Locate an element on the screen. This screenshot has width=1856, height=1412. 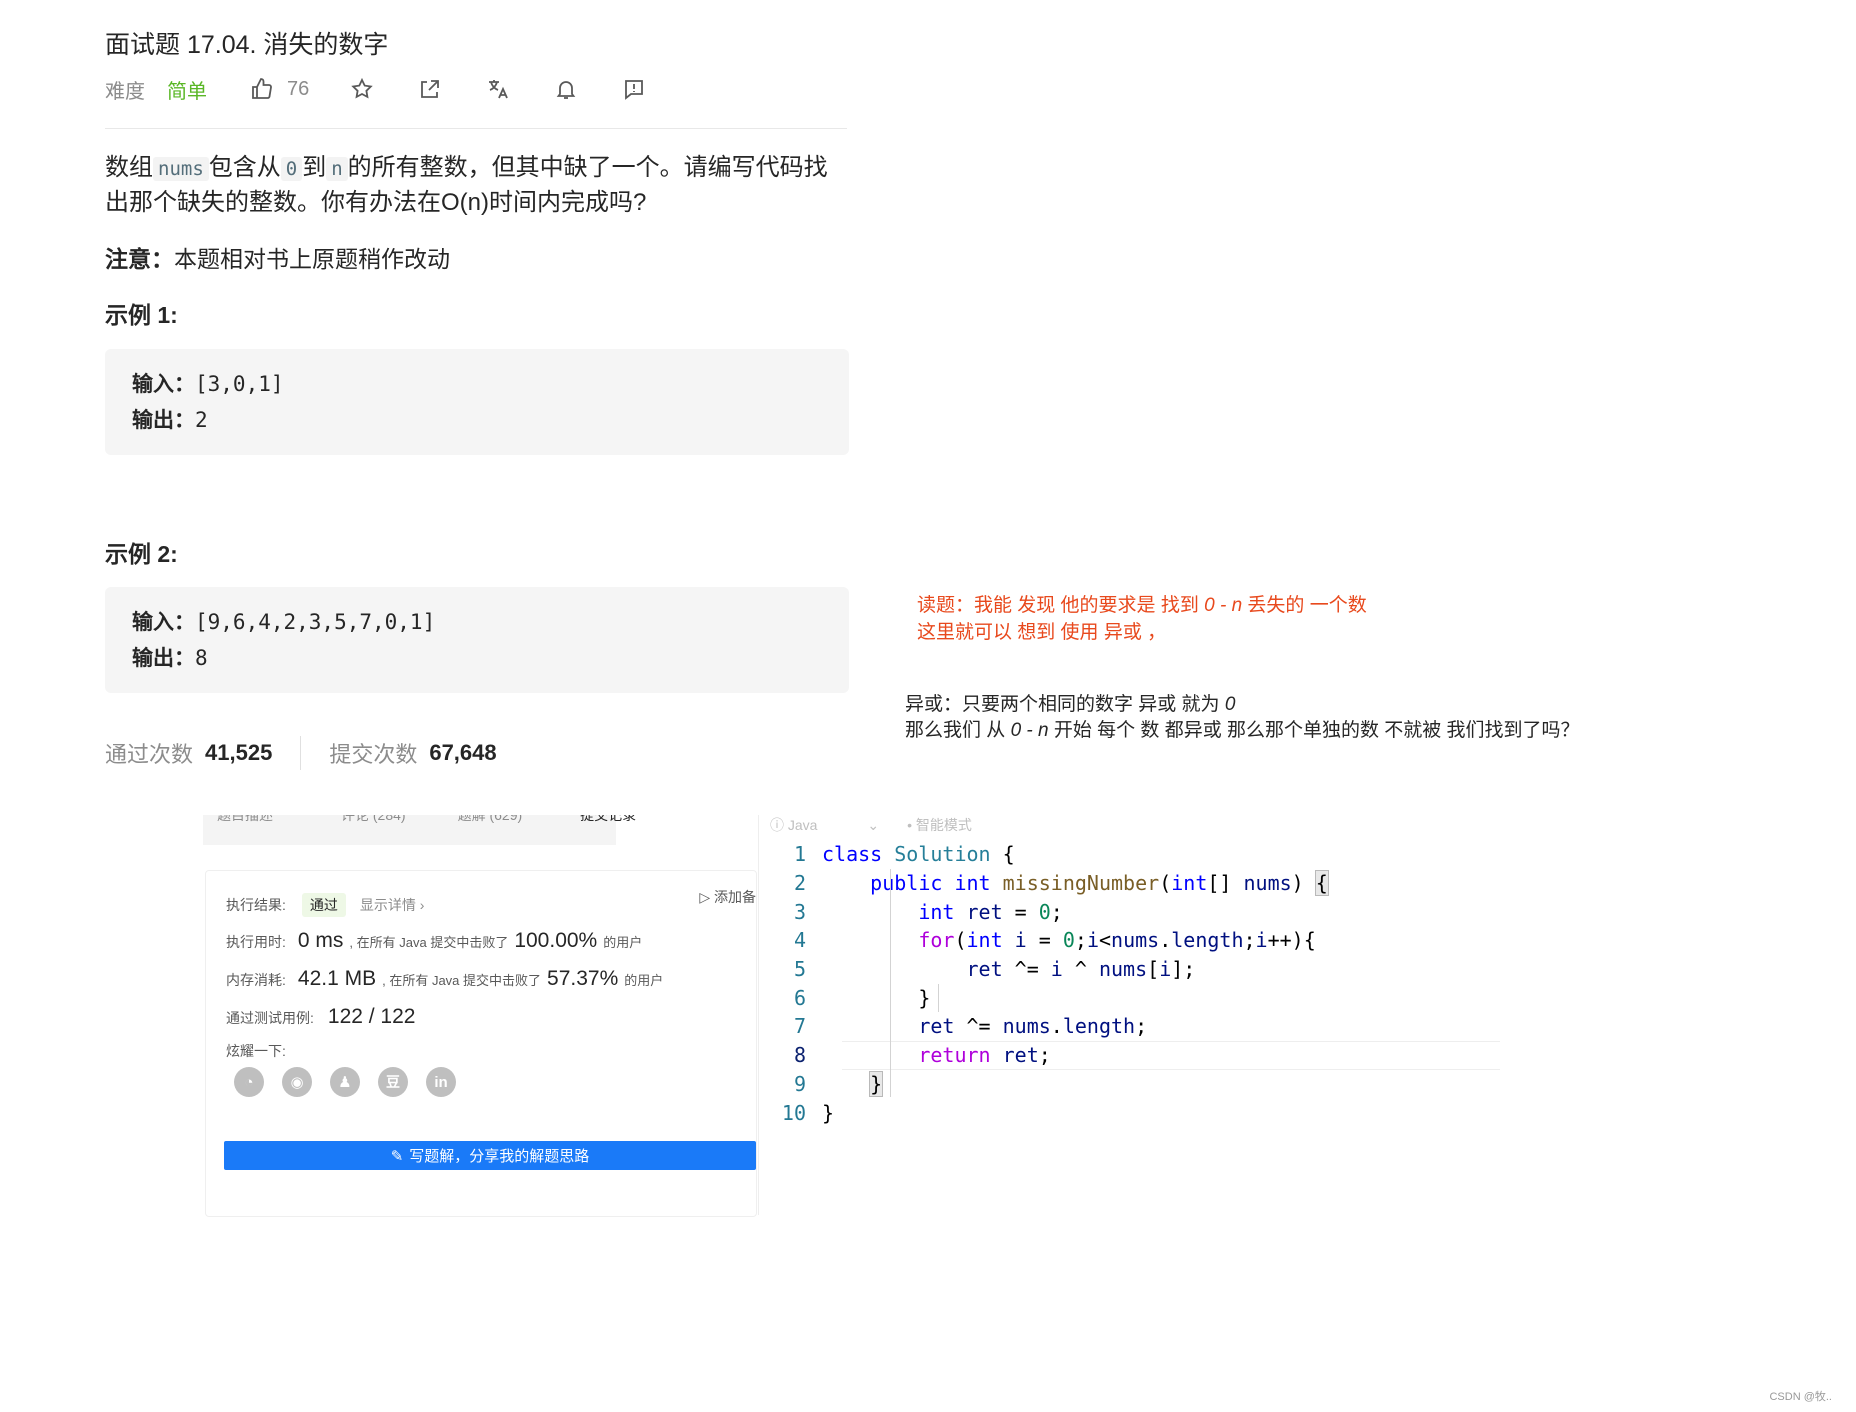
star-icon is located at coordinates (362, 89).